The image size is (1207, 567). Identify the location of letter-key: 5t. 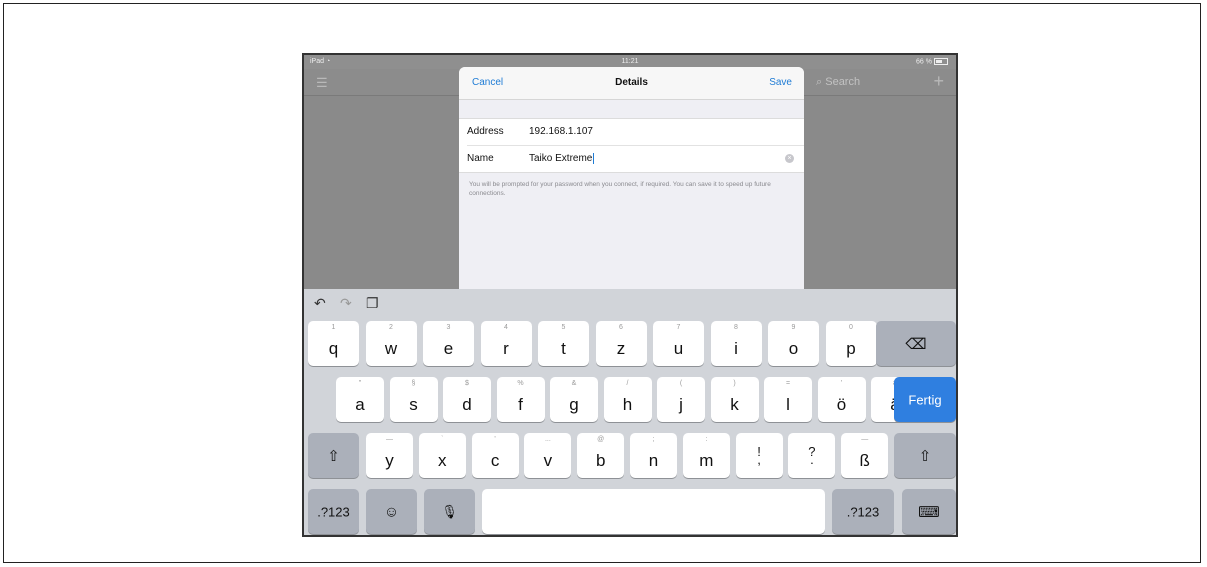
(563, 343).